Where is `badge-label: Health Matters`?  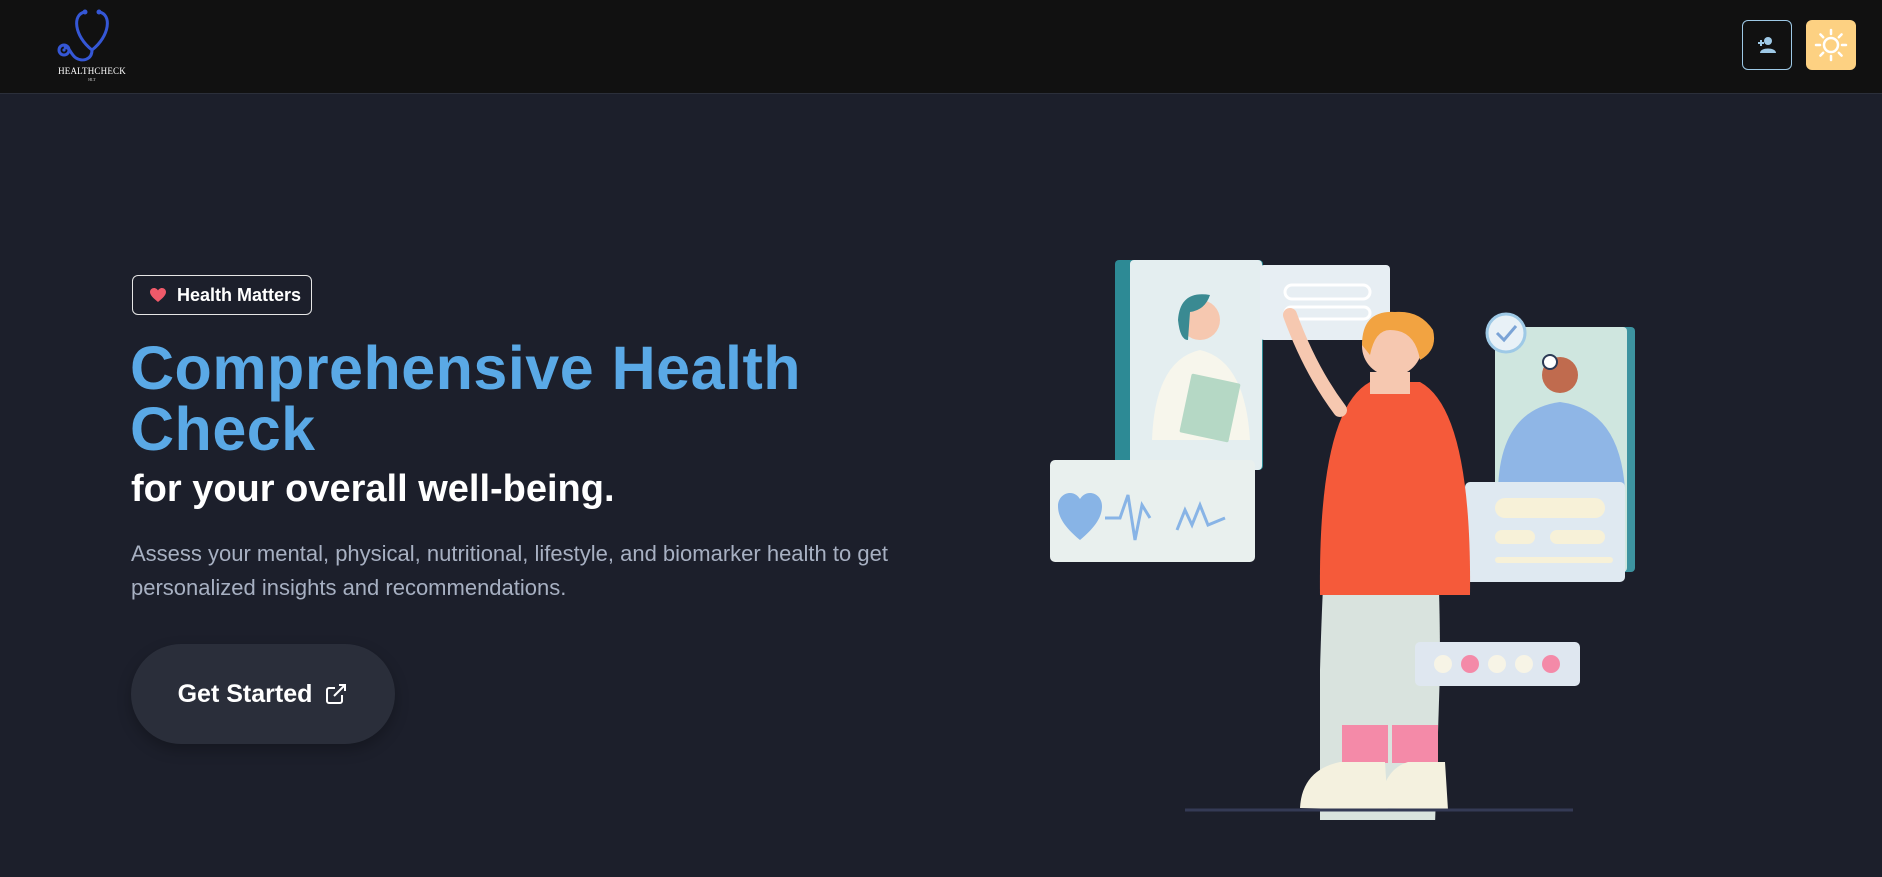 badge-label: Health Matters is located at coordinates (239, 294).